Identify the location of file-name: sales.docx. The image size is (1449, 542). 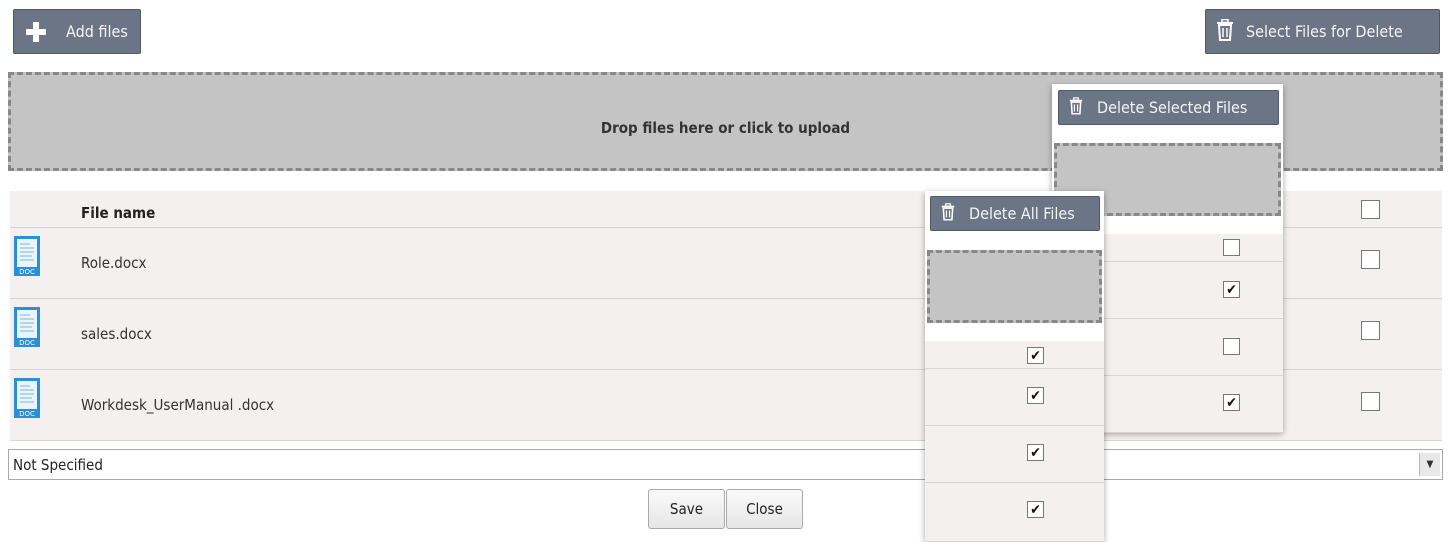
(116, 334).